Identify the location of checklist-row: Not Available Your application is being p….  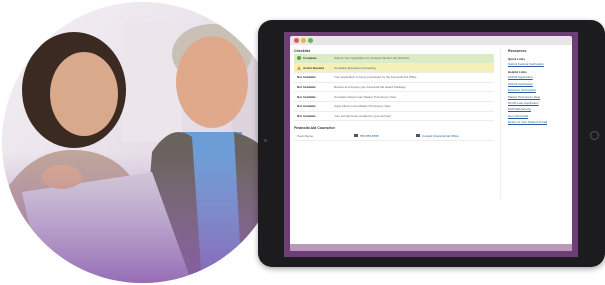
(394, 78).